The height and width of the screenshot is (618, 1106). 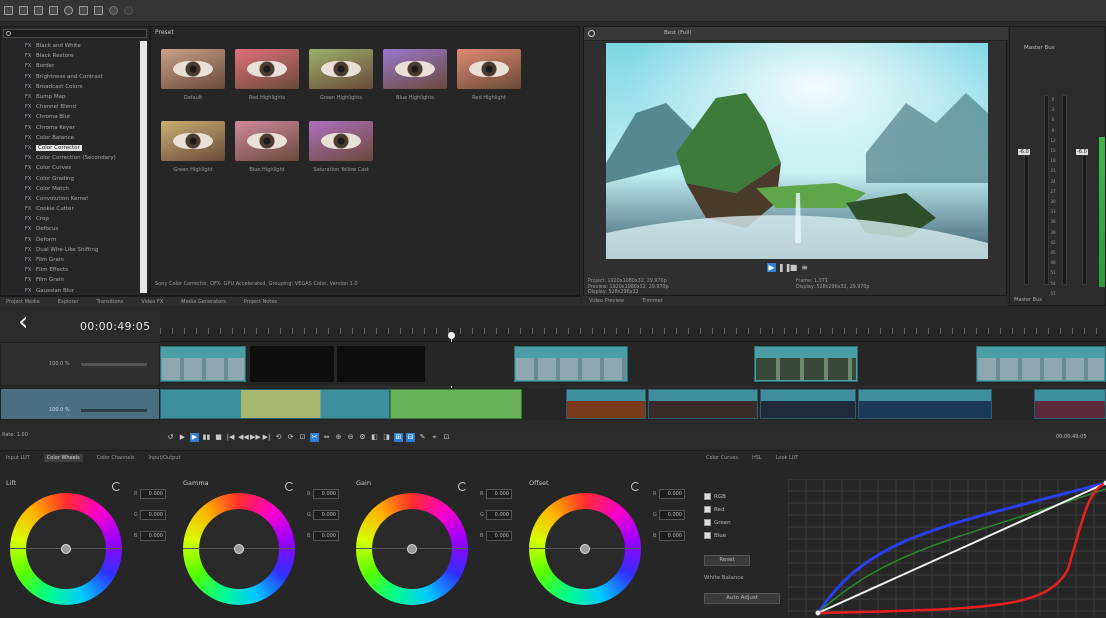 I want to click on menu-icon: ≡, so click(x=804, y=267).